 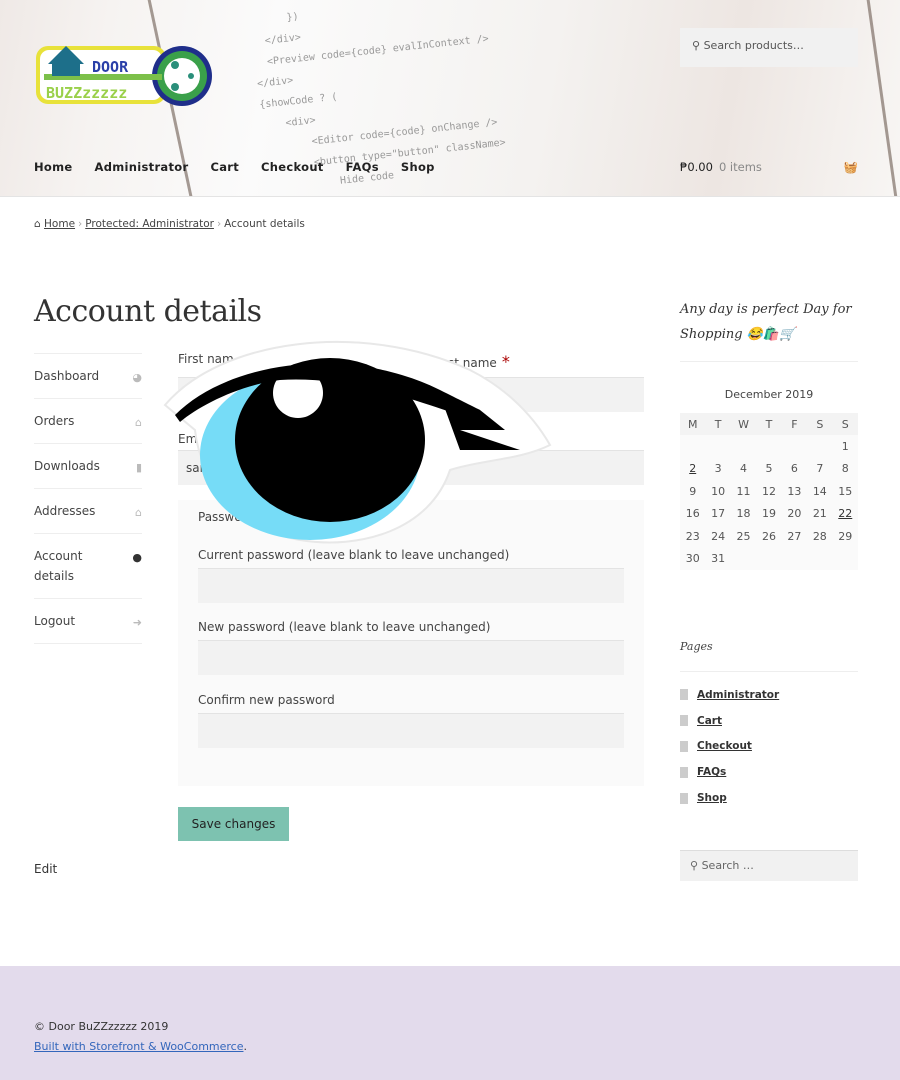 What do you see at coordinates (743, 491) in the screenshot?
I see `calendar-day: 11` at bounding box center [743, 491].